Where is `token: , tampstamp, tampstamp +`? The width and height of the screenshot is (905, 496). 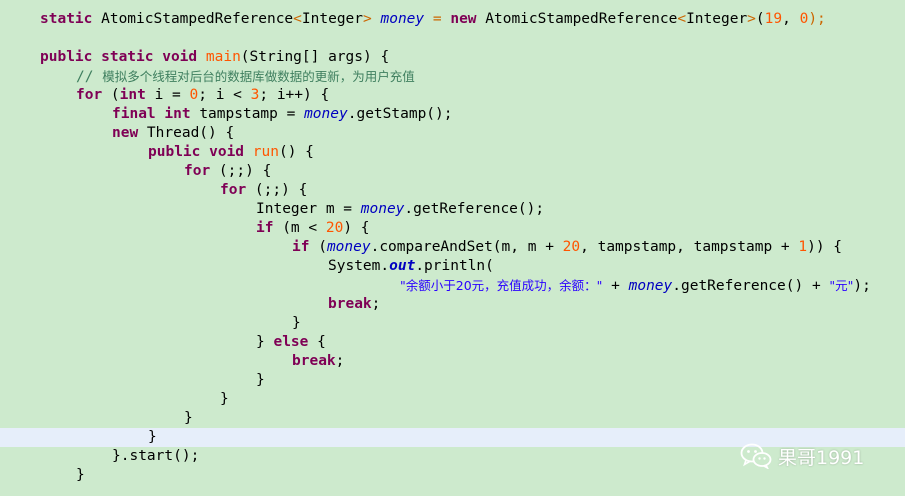 token: , tampstamp, tampstamp + is located at coordinates (689, 247).